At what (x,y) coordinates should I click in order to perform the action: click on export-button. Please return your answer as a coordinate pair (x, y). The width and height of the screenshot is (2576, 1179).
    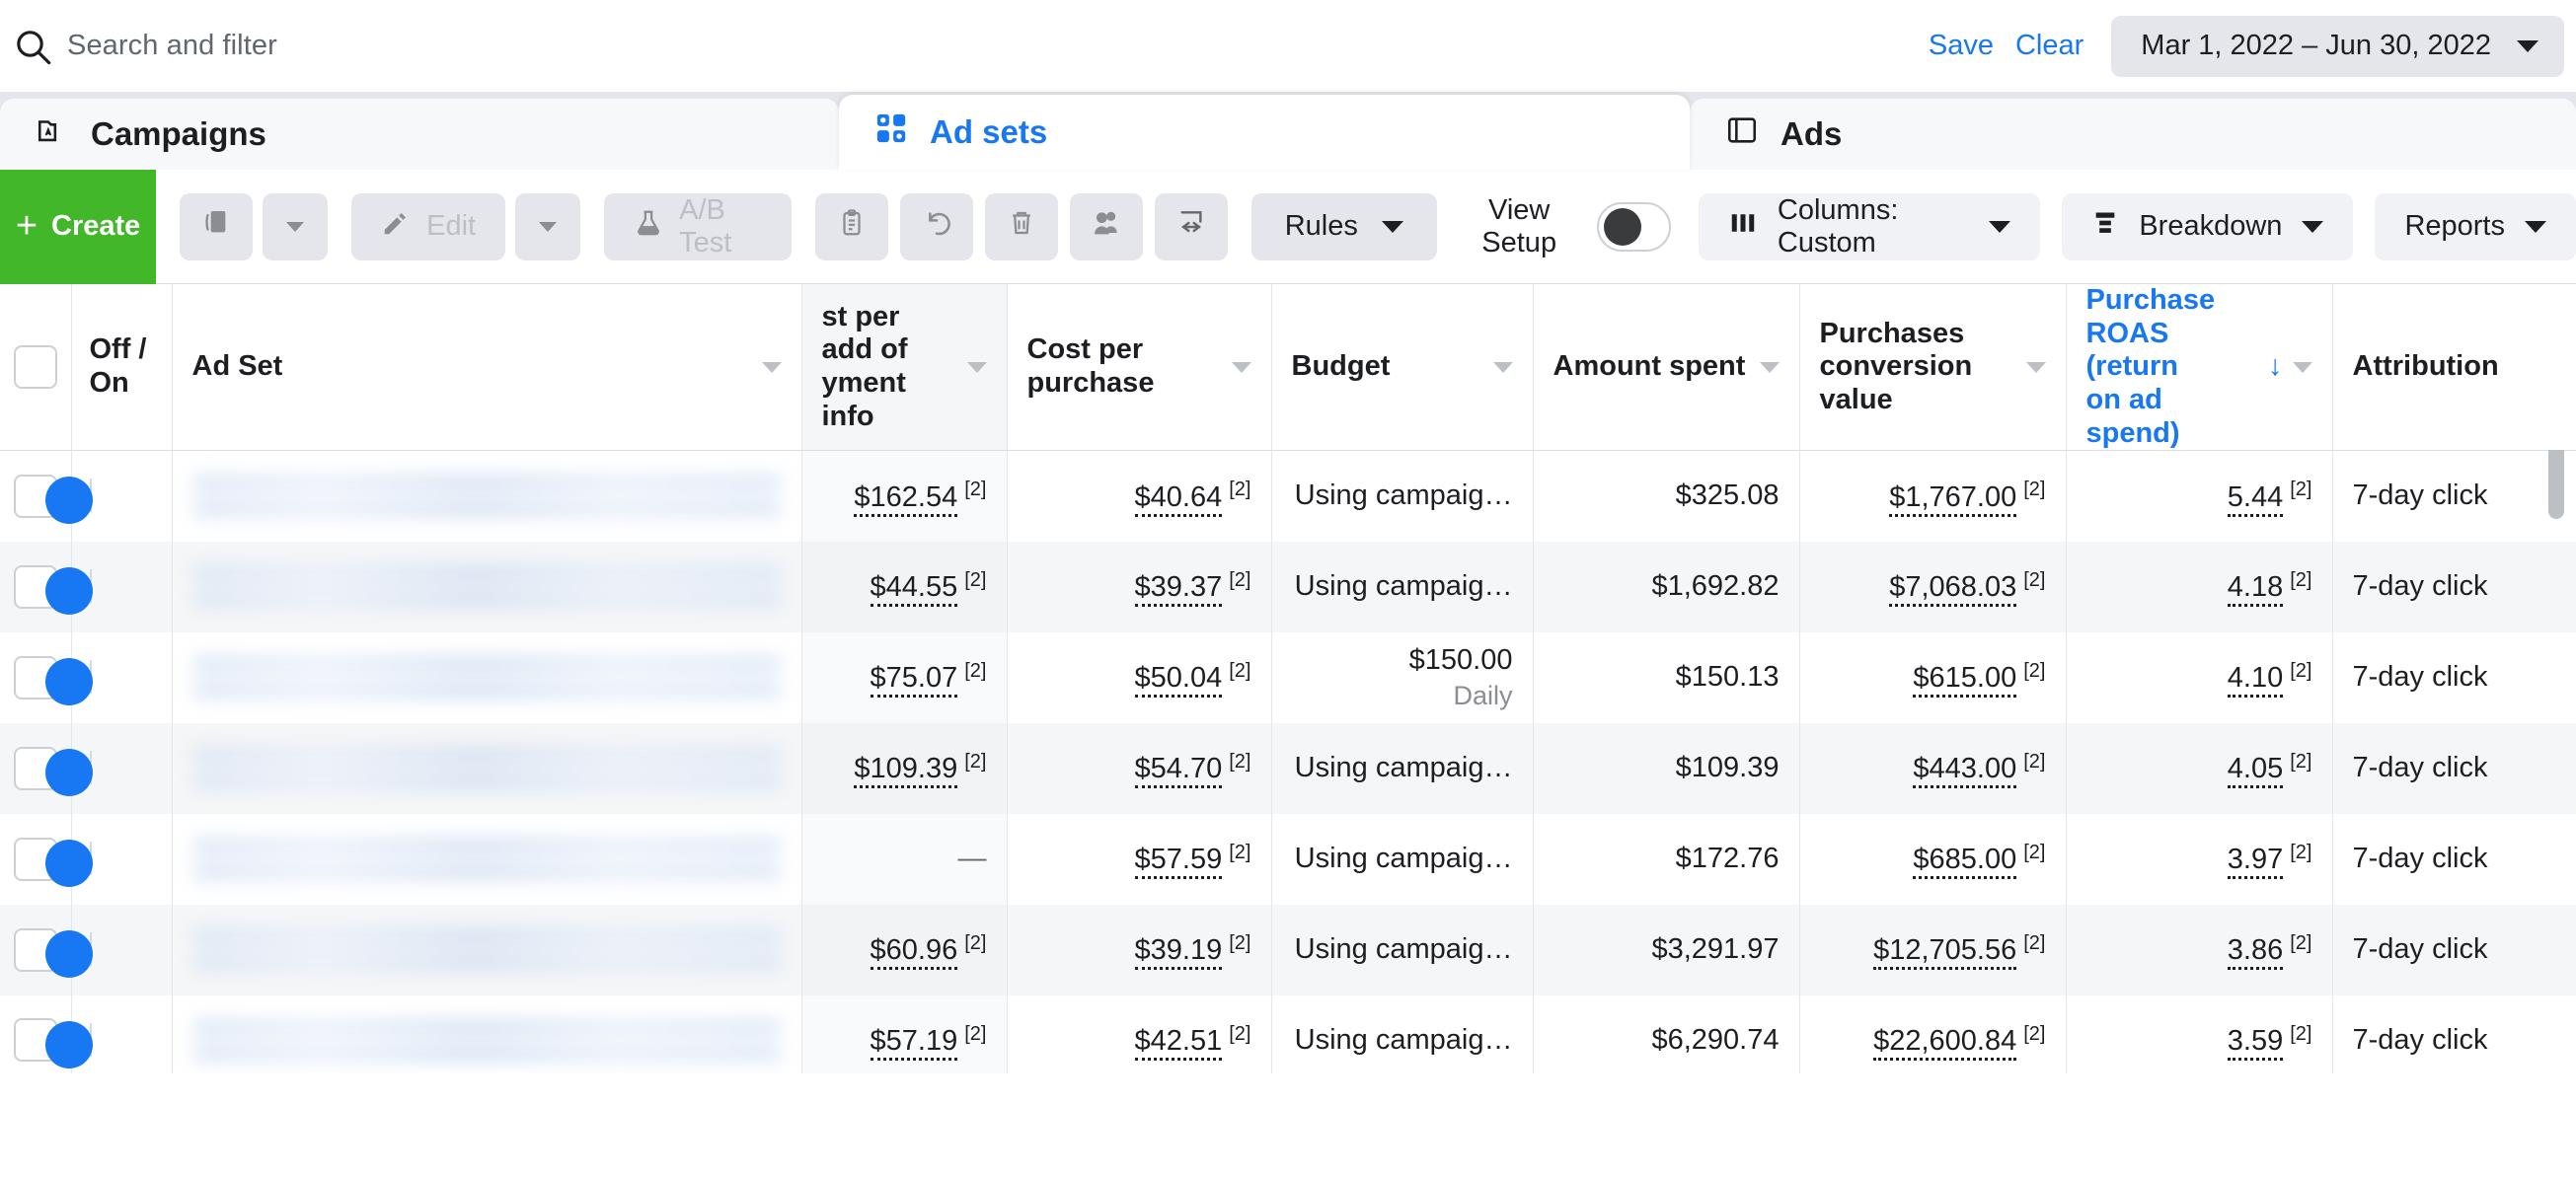
    Looking at the image, I should click on (1191, 226).